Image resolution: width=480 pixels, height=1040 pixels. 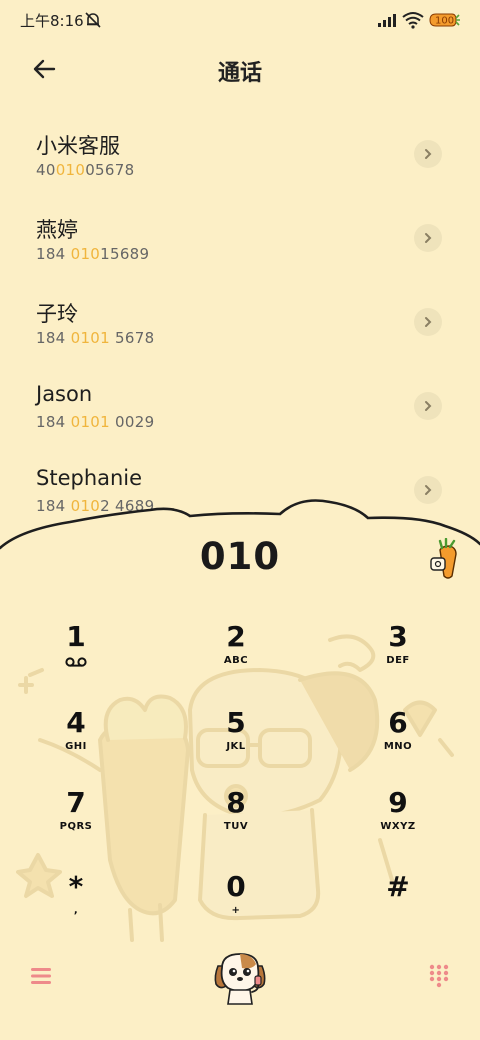 I want to click on contact-name: 子玲, so click(x=57, y=314).